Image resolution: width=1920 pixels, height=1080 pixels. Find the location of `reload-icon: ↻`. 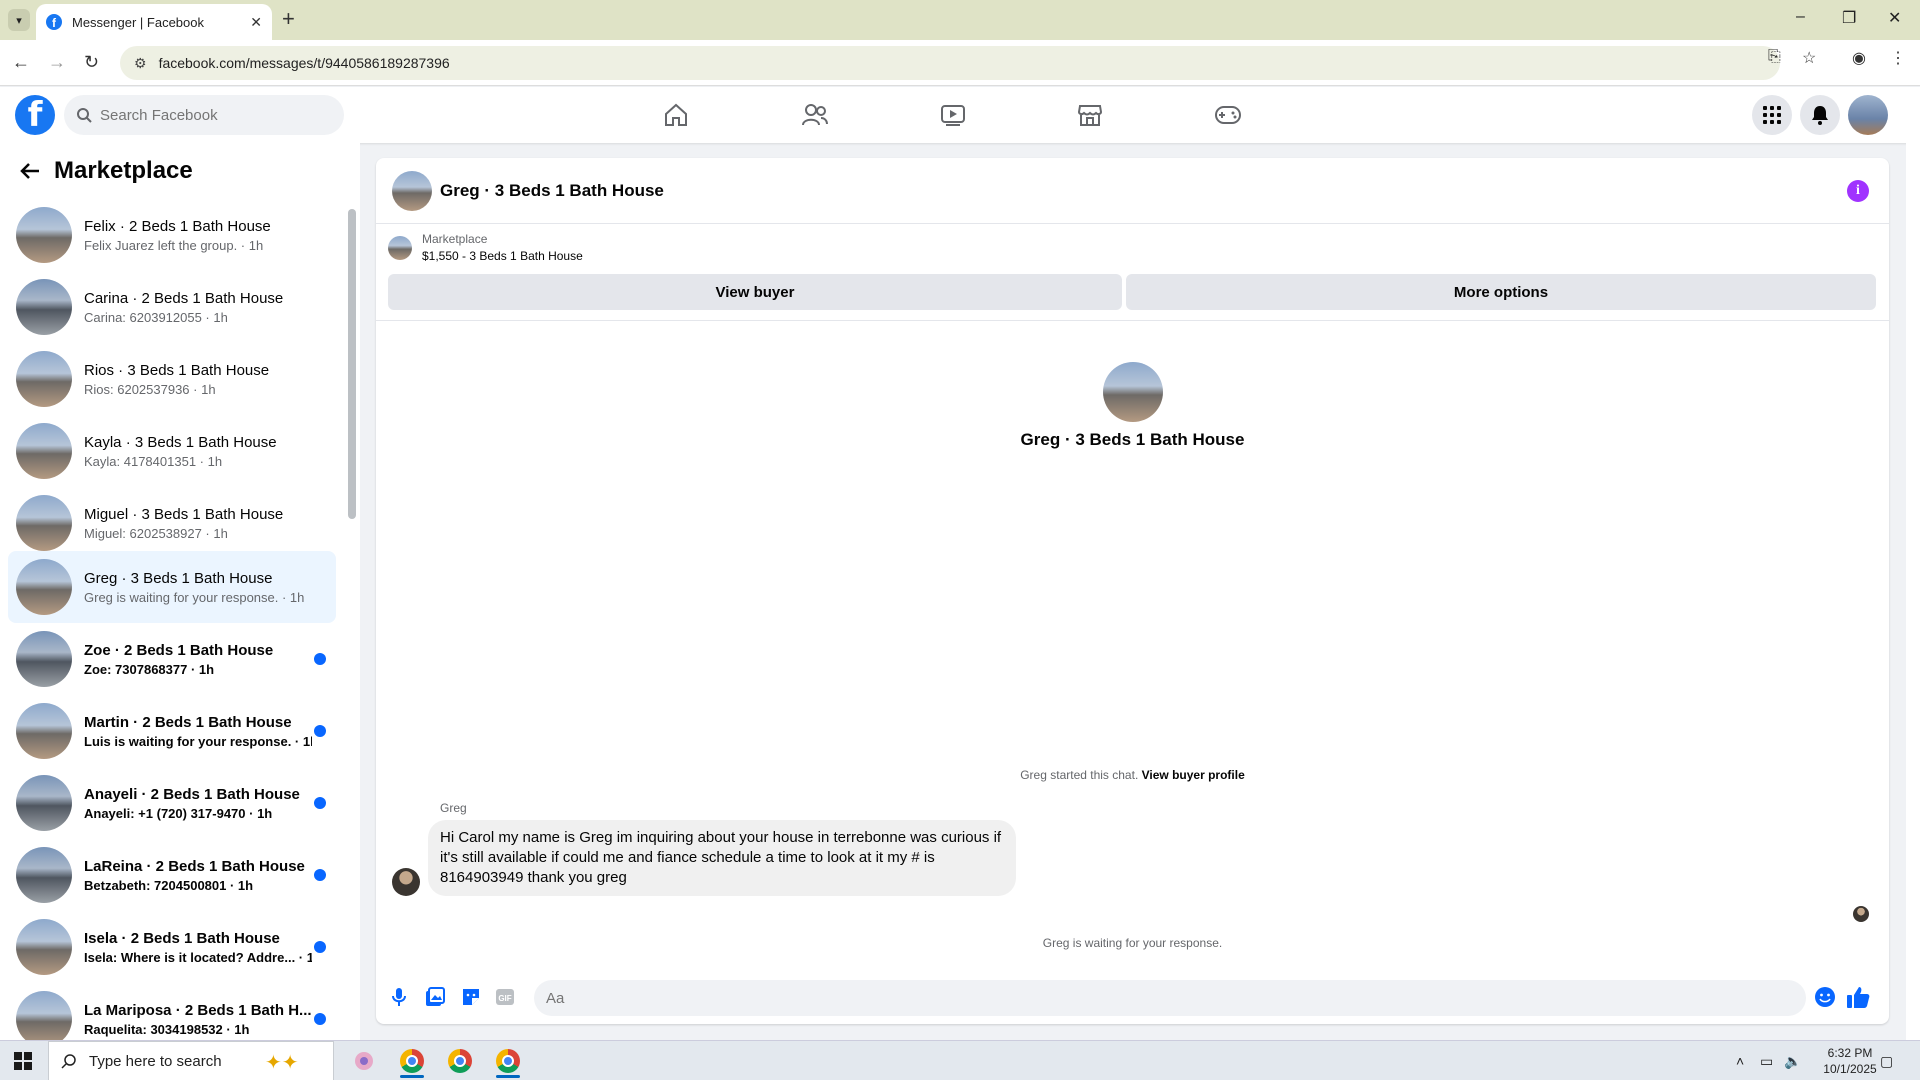

reload-icon: ↻ is located at coordinates (91, 62).